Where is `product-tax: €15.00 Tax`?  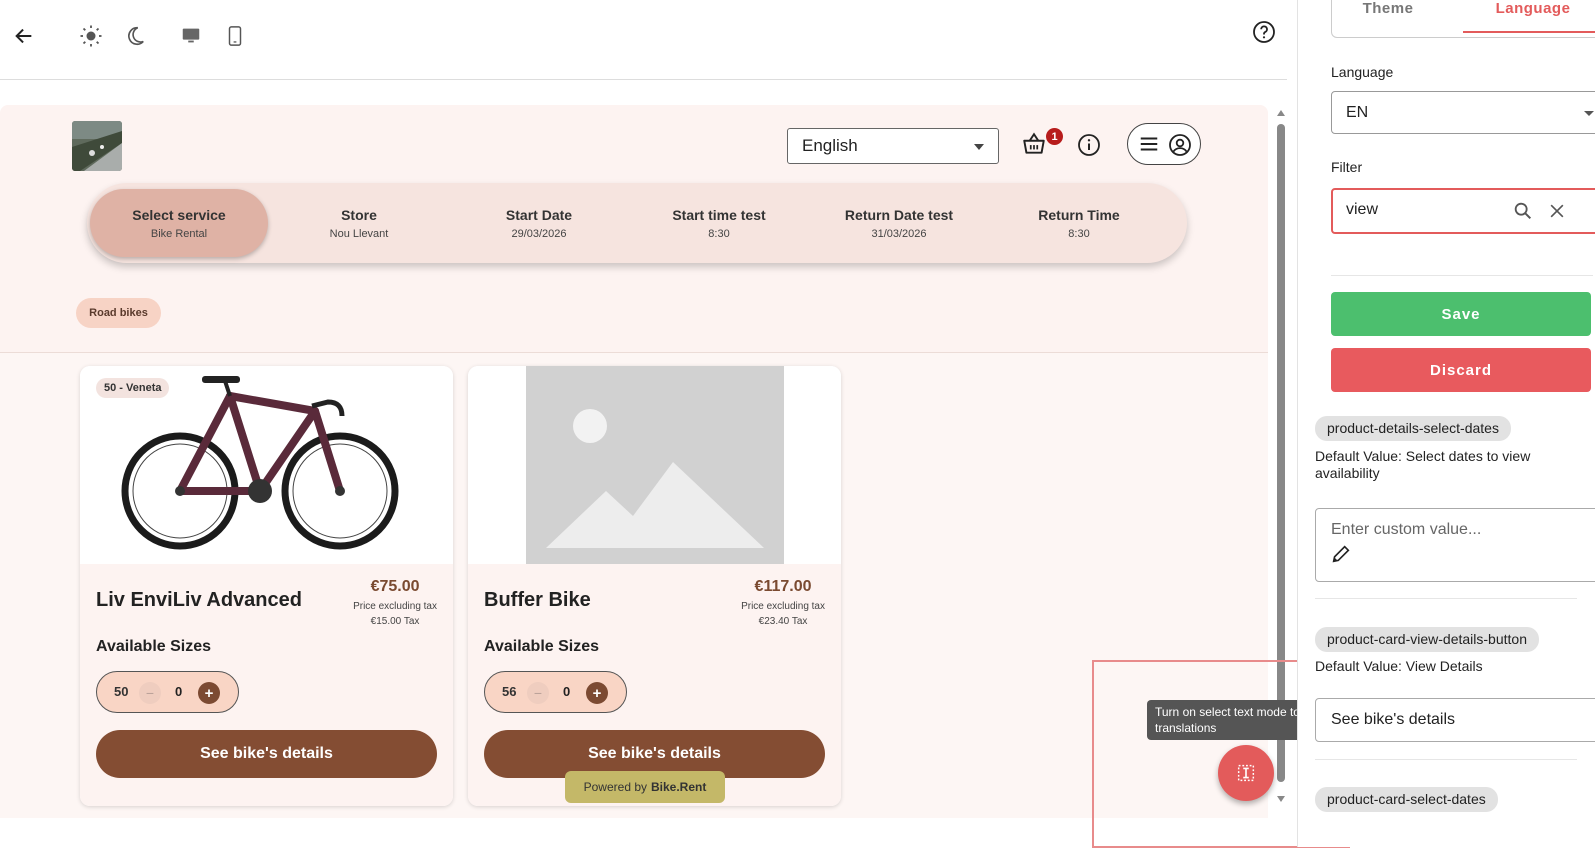
product-tax: €15.00 Tax is located at coordinates (395, 621).